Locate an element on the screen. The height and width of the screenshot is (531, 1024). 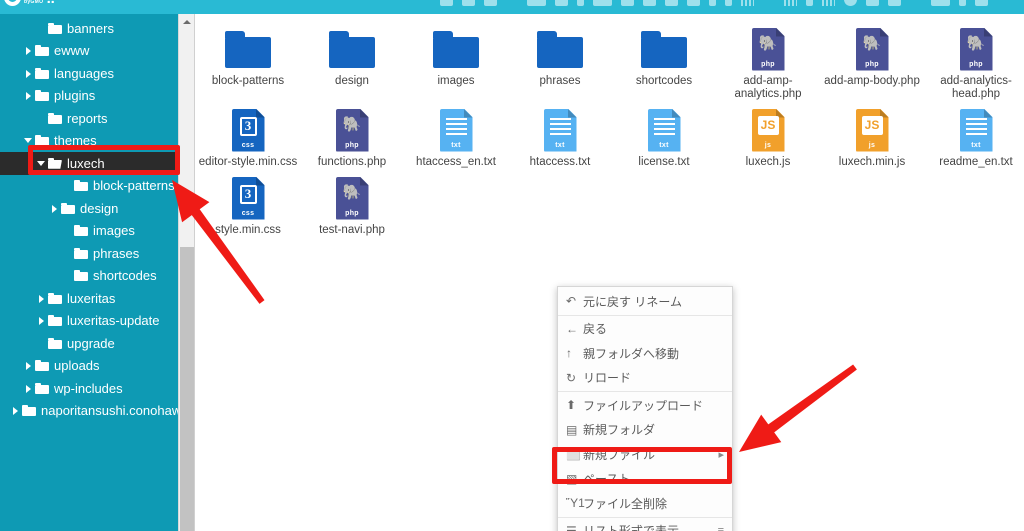
forward-icon is located at coordinates (468, 3).